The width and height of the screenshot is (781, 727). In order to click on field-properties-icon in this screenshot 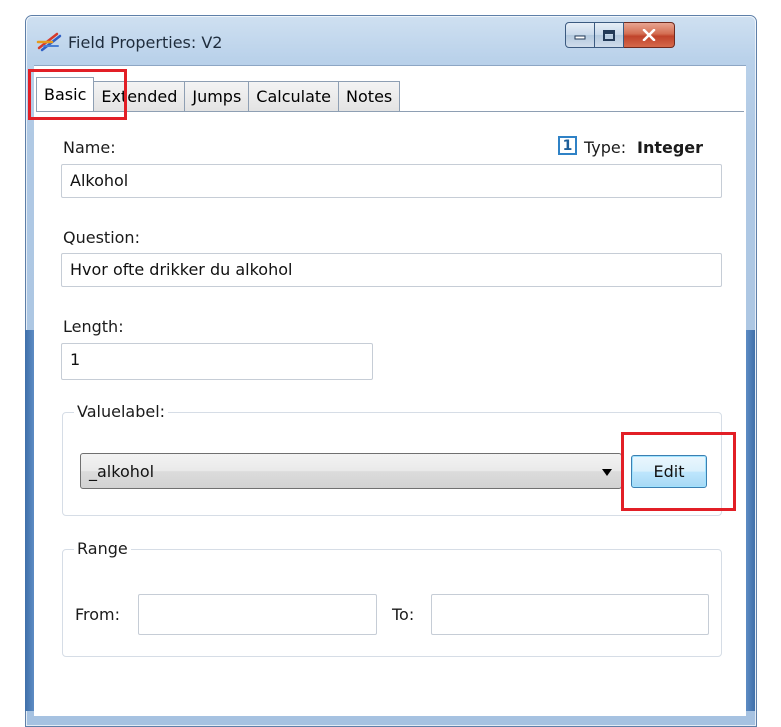, I will do `click(49, 42)`.